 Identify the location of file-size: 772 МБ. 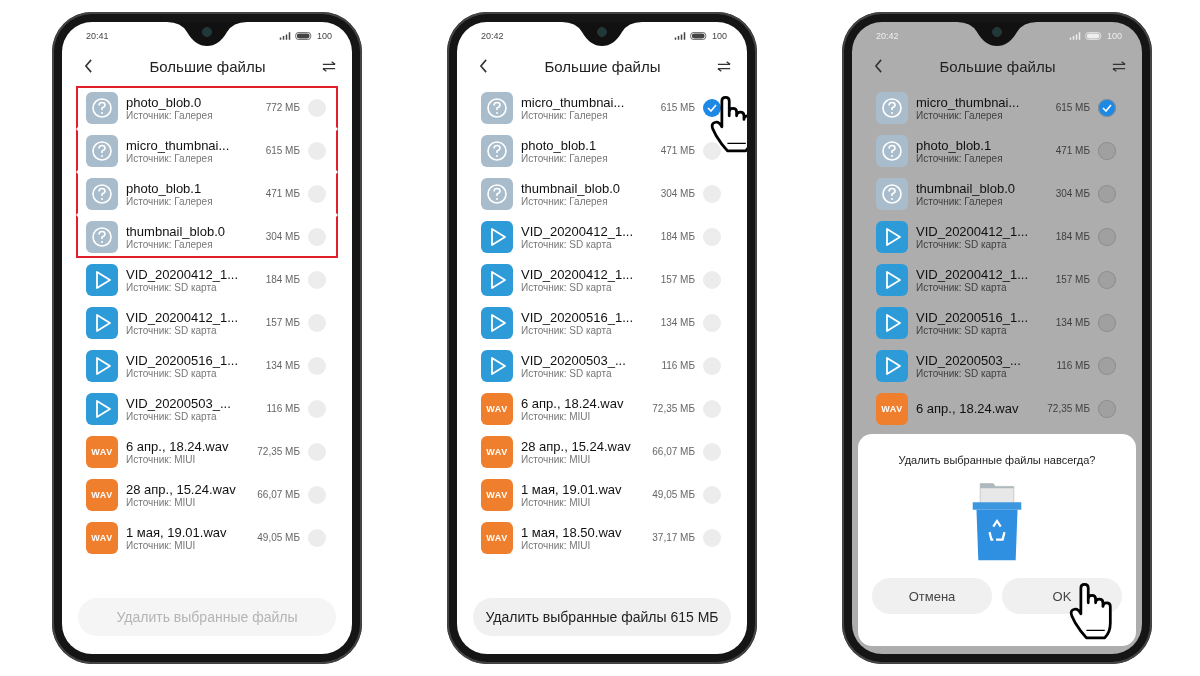
(282, 107).